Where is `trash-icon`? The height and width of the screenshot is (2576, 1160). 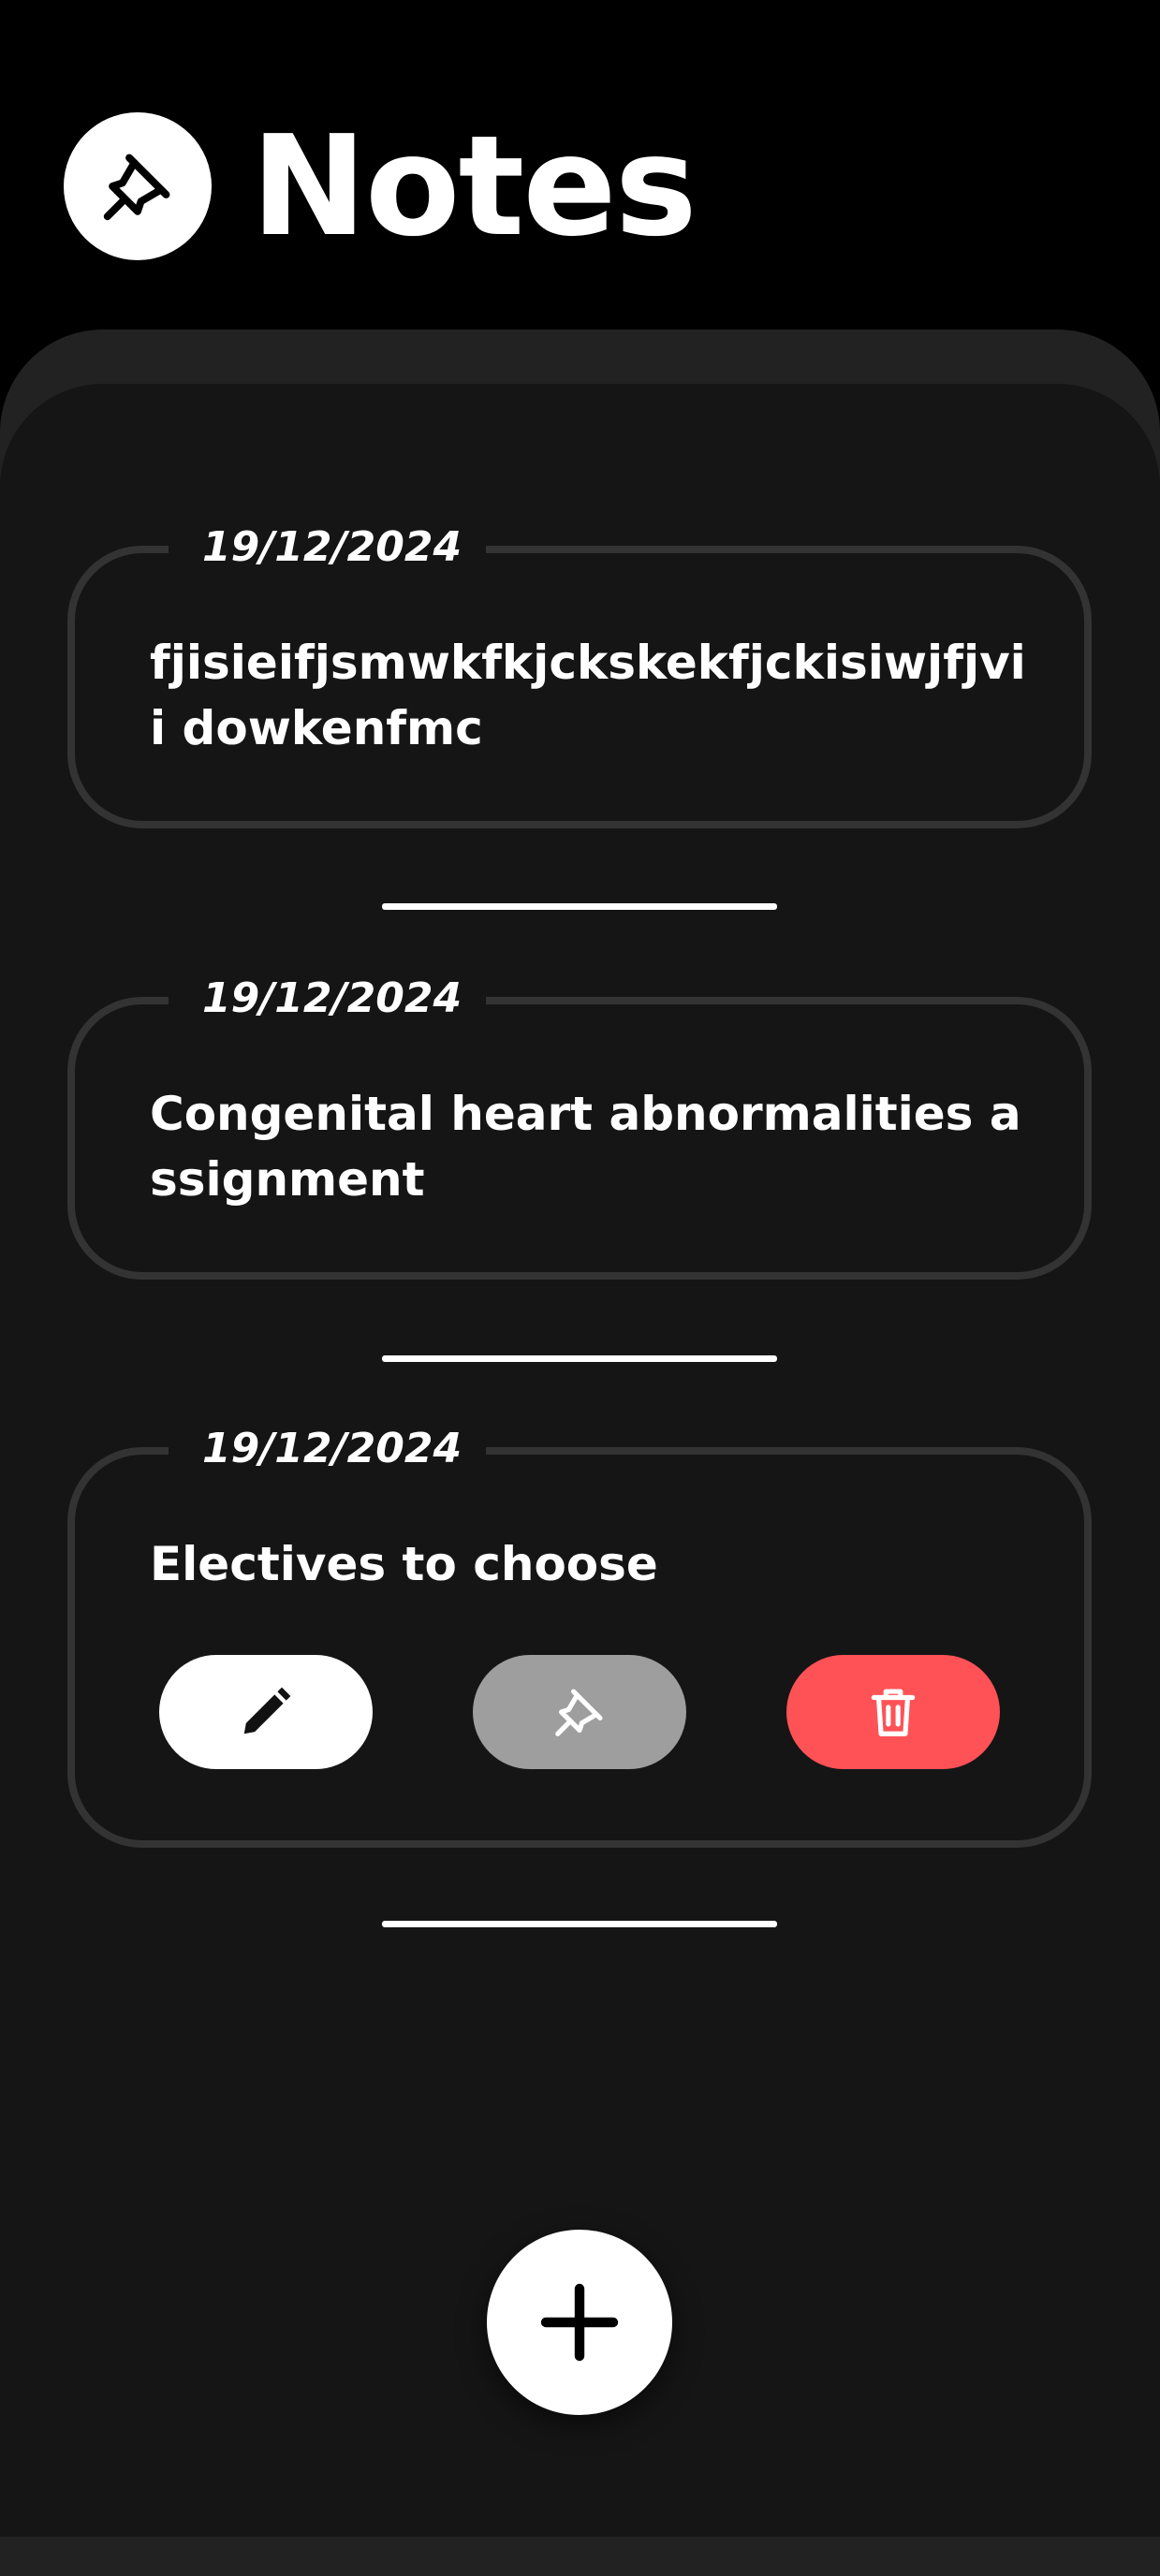 trash-icon is located at coordinates (893, 1712).